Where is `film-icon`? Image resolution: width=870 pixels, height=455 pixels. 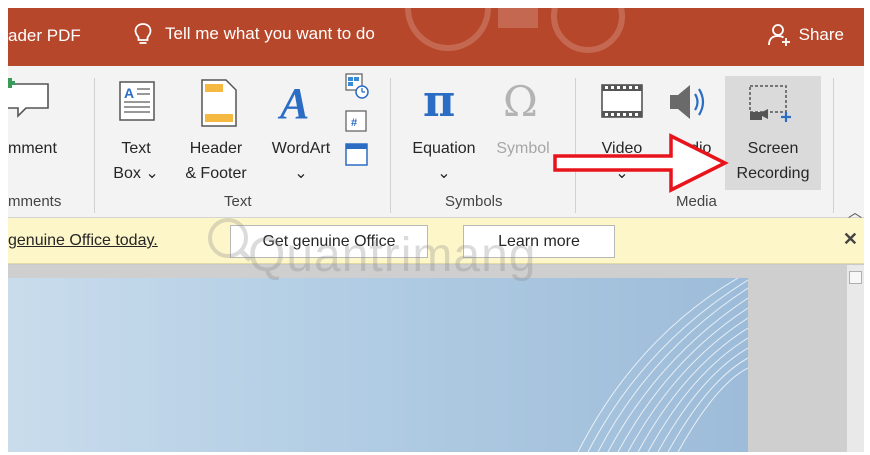 film-icon is located at coordinates (622, 101).